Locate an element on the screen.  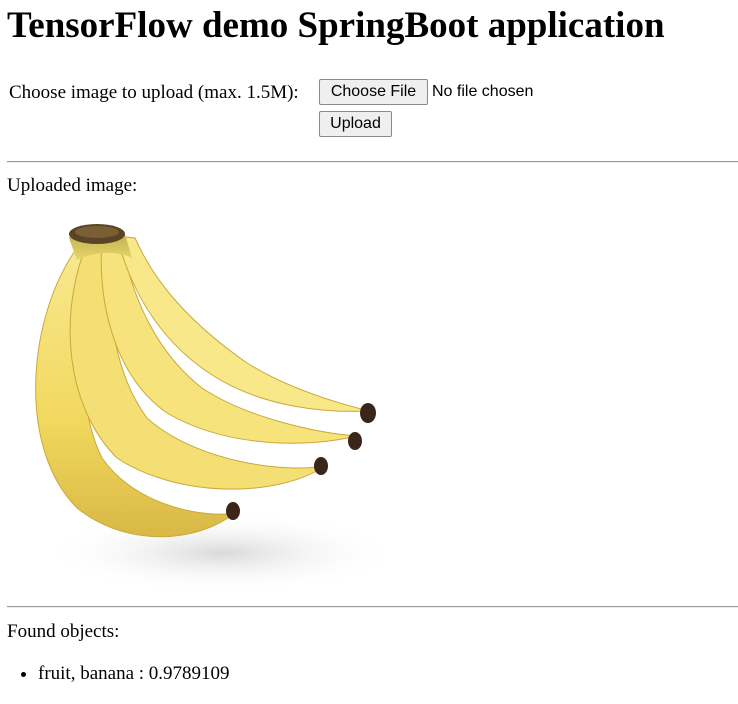
list-item: fruit, banana : 0.9789109 is located at coordinates (134, 674).